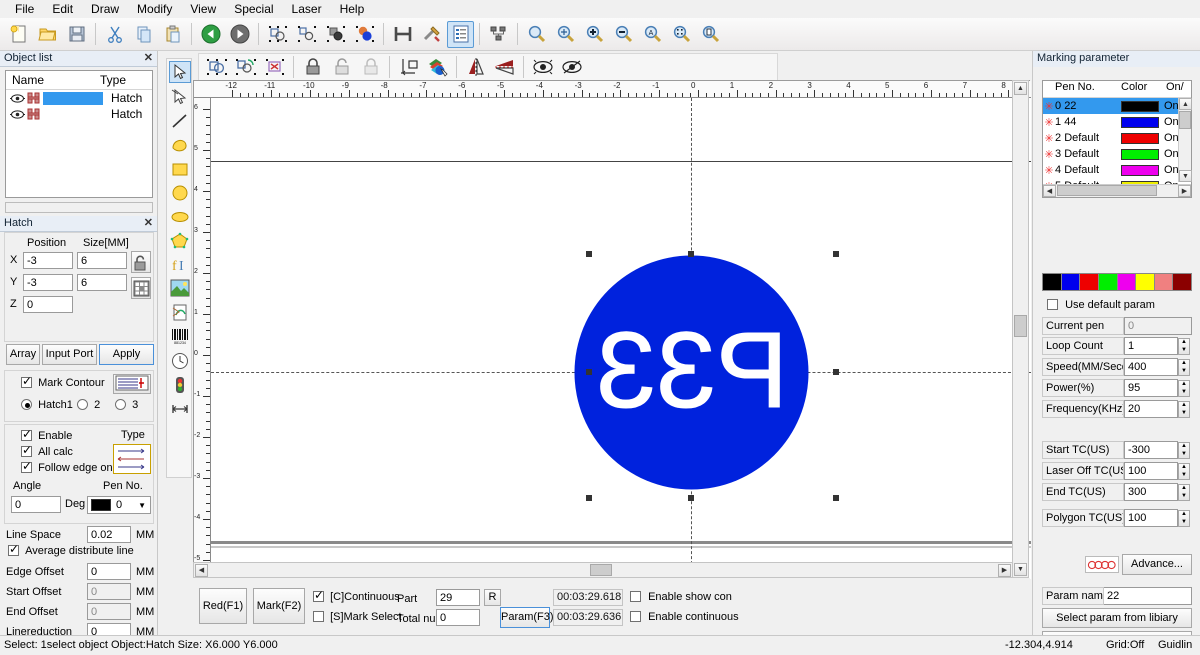  I want to click on position-y-input, so click(48, 282).